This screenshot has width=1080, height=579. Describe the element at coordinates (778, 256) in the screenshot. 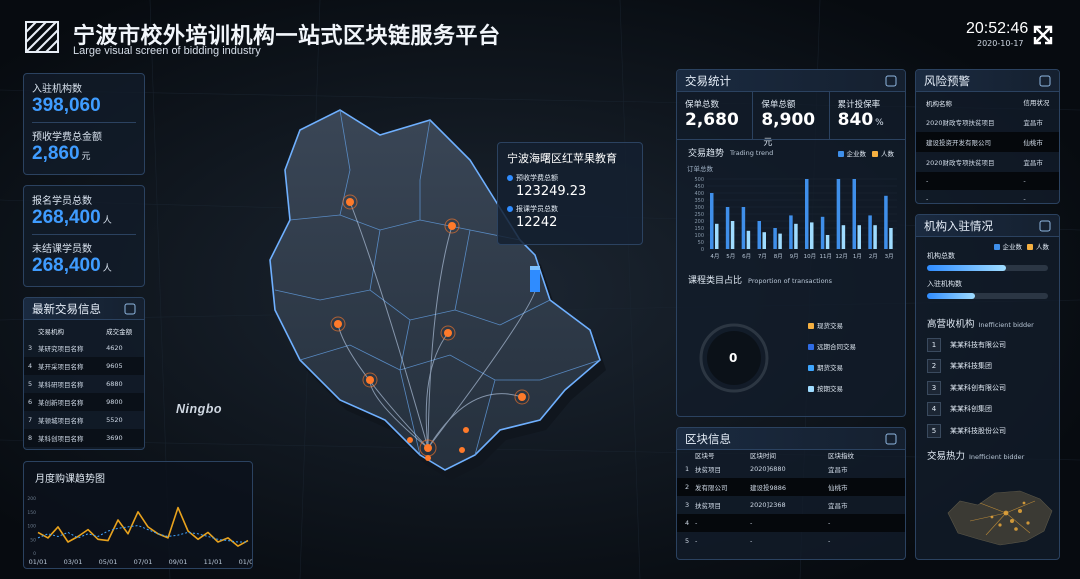

I see `x-tick-label: 8月` at that location.